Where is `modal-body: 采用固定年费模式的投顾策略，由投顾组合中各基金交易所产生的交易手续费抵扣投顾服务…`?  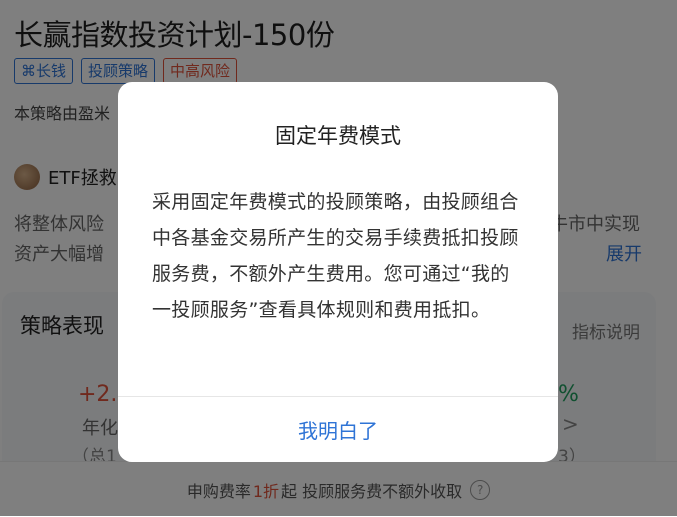 modal-body: 采用固定年费模式的投顾策略，由投顾组合中各基金交易所产生的交易手续费抵扣投顾服务… is located at coordinates (335, 256).